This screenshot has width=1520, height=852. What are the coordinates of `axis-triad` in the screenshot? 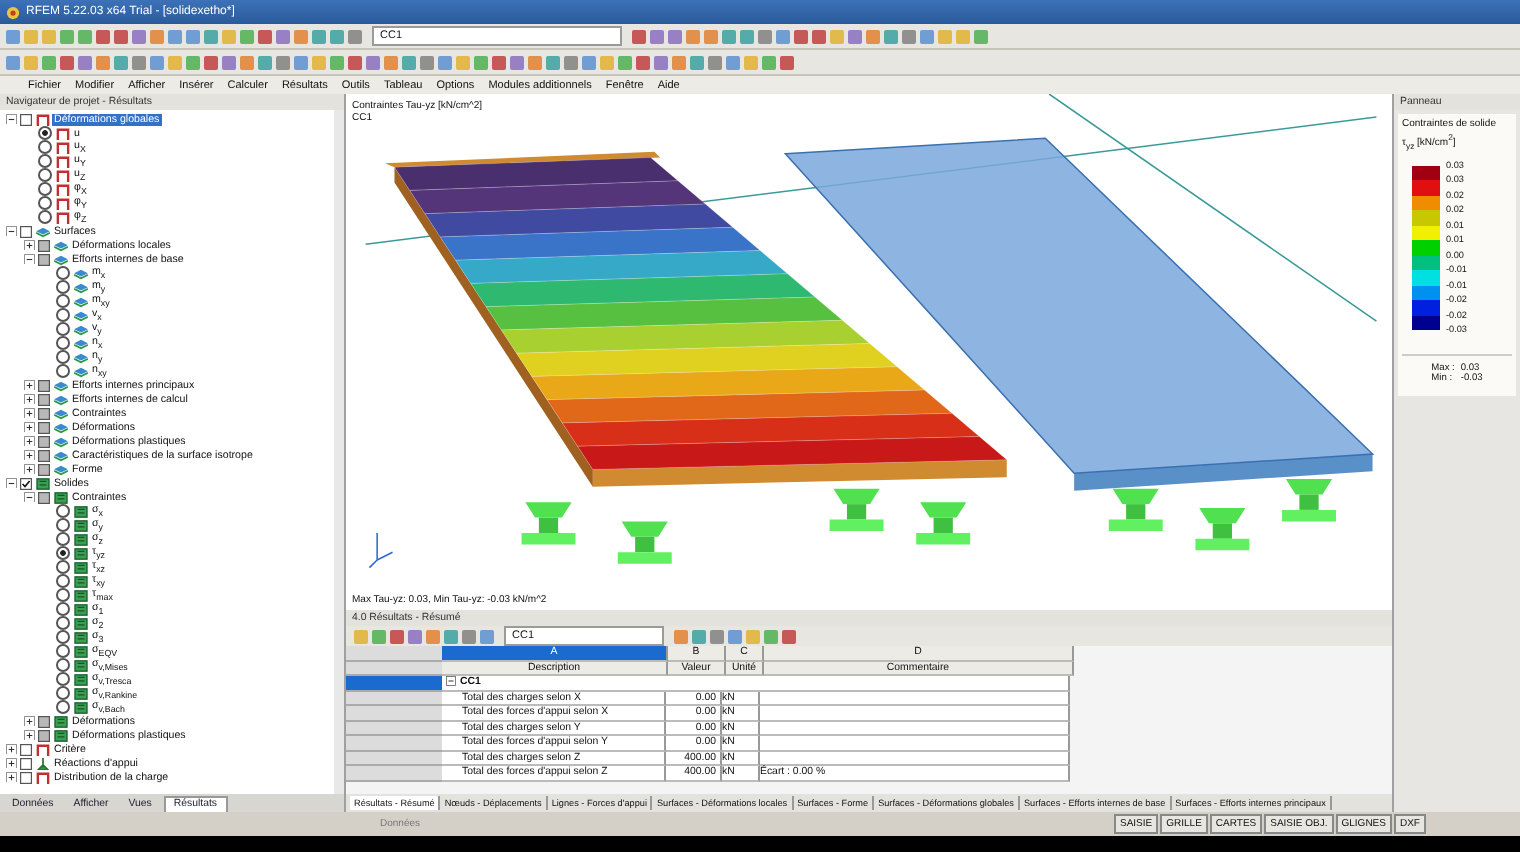 It's located at (381, 550).